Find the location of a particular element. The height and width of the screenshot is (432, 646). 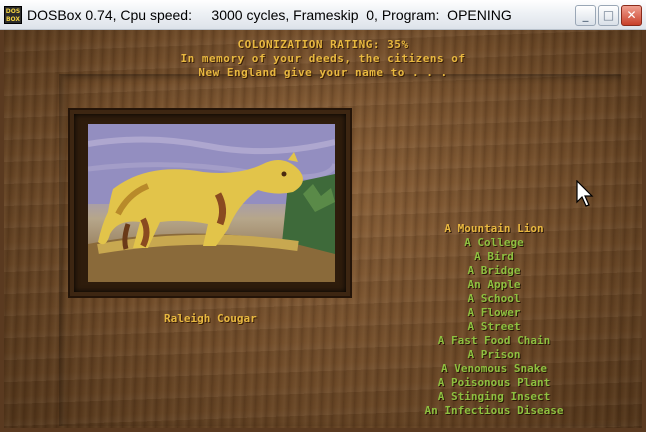

naming-option: A Mountain Lion is located at coordinates (494, 229).